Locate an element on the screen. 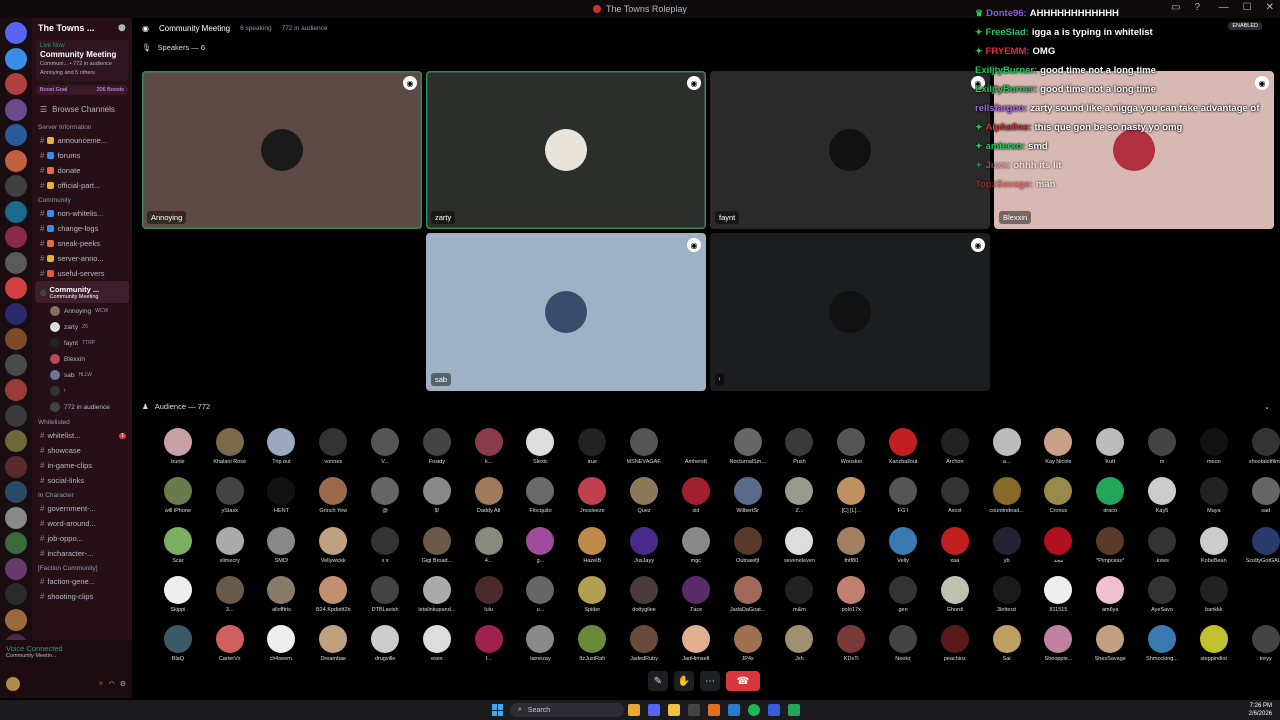 This screenshot has width=1280, height=720. channel-item: # in-game-clips is located at coordinates (82, 465).